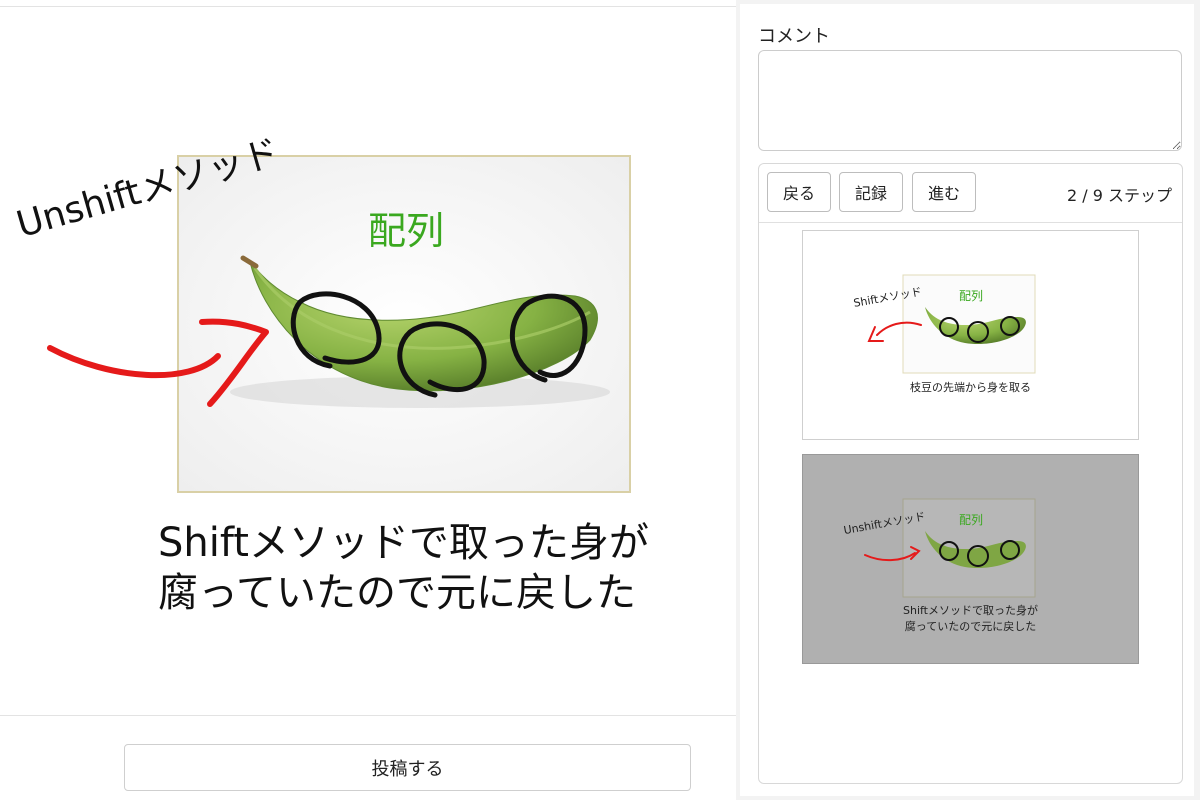 The image size is (1200, 800). What do you see at coordinates (403, 543) in the screenshot?
I see `caption-line-1: Shiftメソッドで取った身が` at bounding box center [403, 543].